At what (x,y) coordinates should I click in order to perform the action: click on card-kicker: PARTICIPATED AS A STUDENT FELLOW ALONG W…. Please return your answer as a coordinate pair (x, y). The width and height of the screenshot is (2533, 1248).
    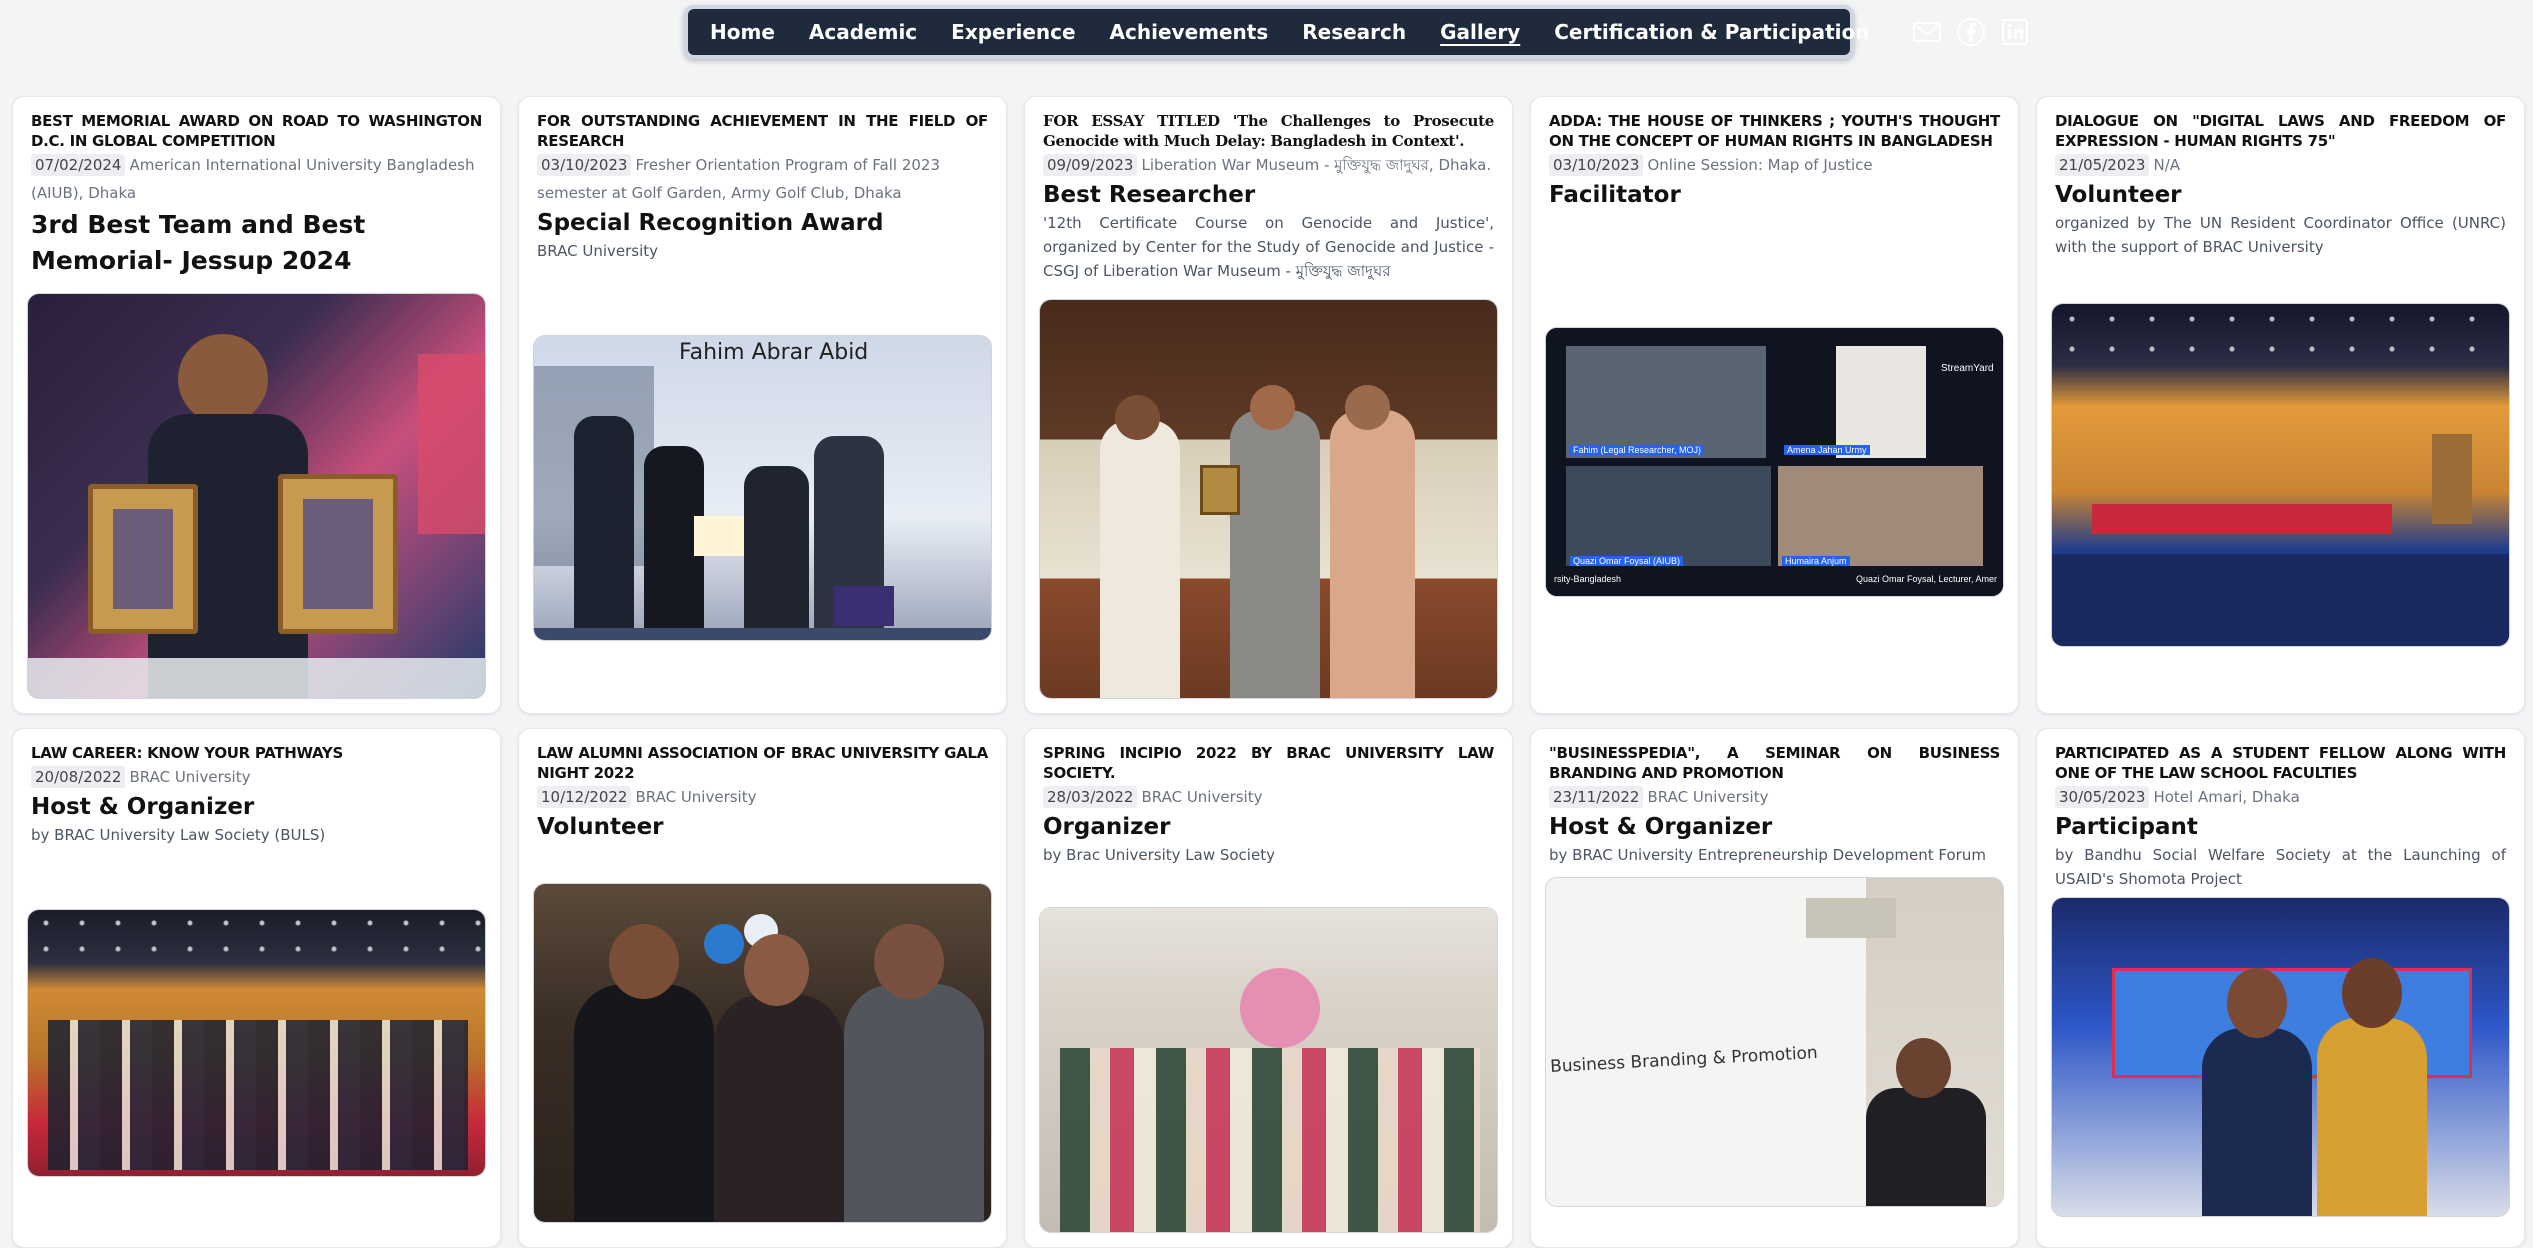
    Looking at the image, I should click on (2280, 763).